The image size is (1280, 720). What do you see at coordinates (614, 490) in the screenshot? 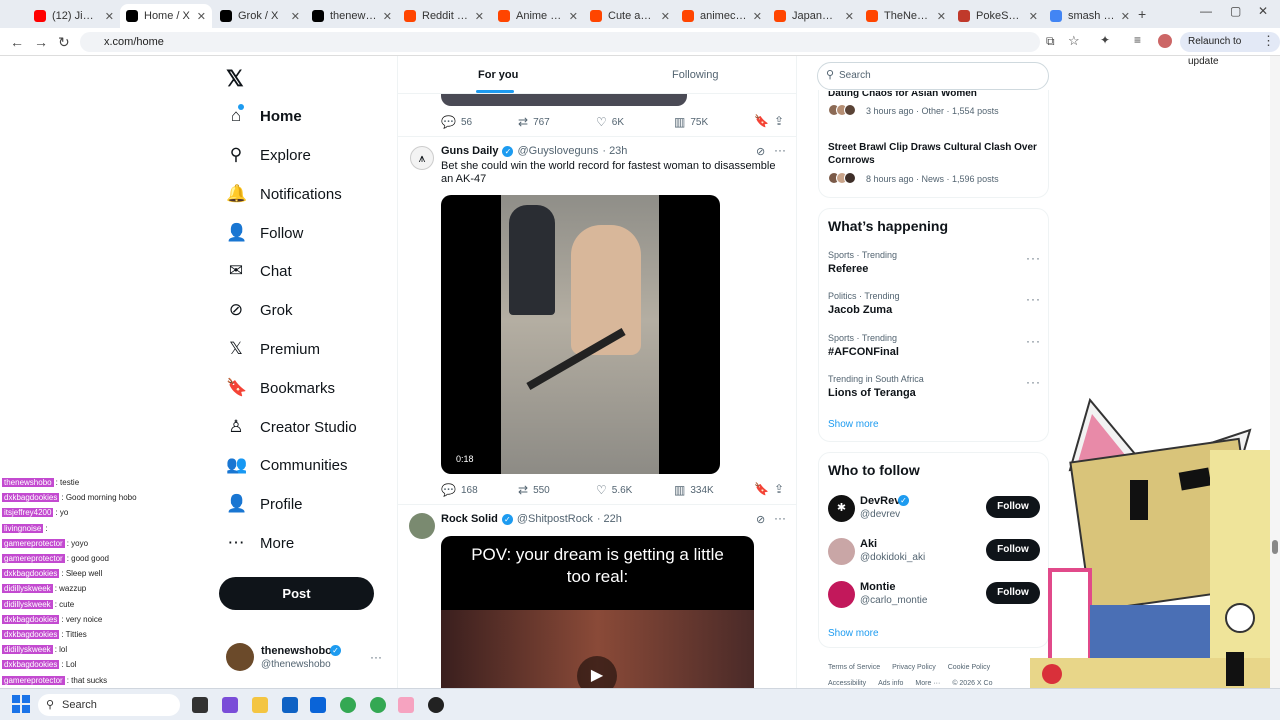
I see `like-count: ♡ 5.6K` at bounding box center [614, 490].